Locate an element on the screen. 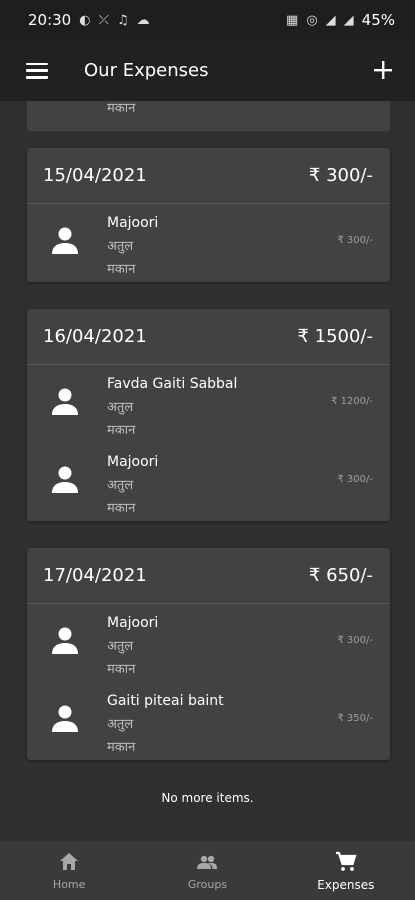 Image resolution: width=415 pixels, height=900 pixels. nav-label: Expenses is located at coordinates (346, 884).